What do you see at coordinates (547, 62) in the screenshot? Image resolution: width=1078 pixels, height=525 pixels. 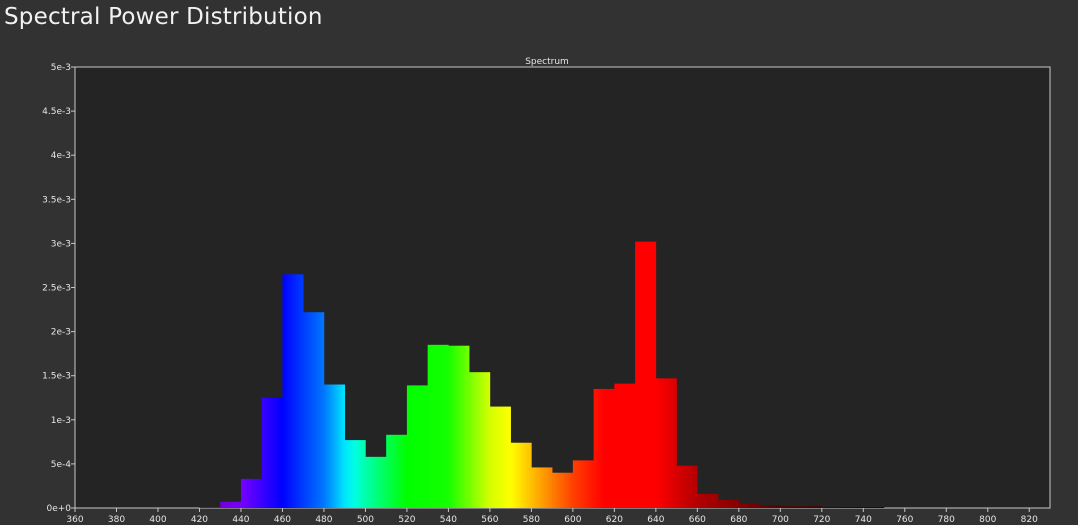 I see `chart-title: Spectrum` at bounding box center [547, 62].